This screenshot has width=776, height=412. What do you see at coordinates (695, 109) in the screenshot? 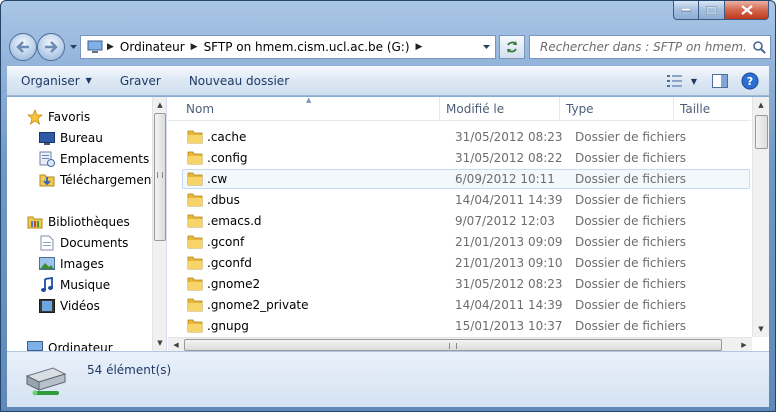
I see `column-size-label: Taille` at bounding box center [695, 109].